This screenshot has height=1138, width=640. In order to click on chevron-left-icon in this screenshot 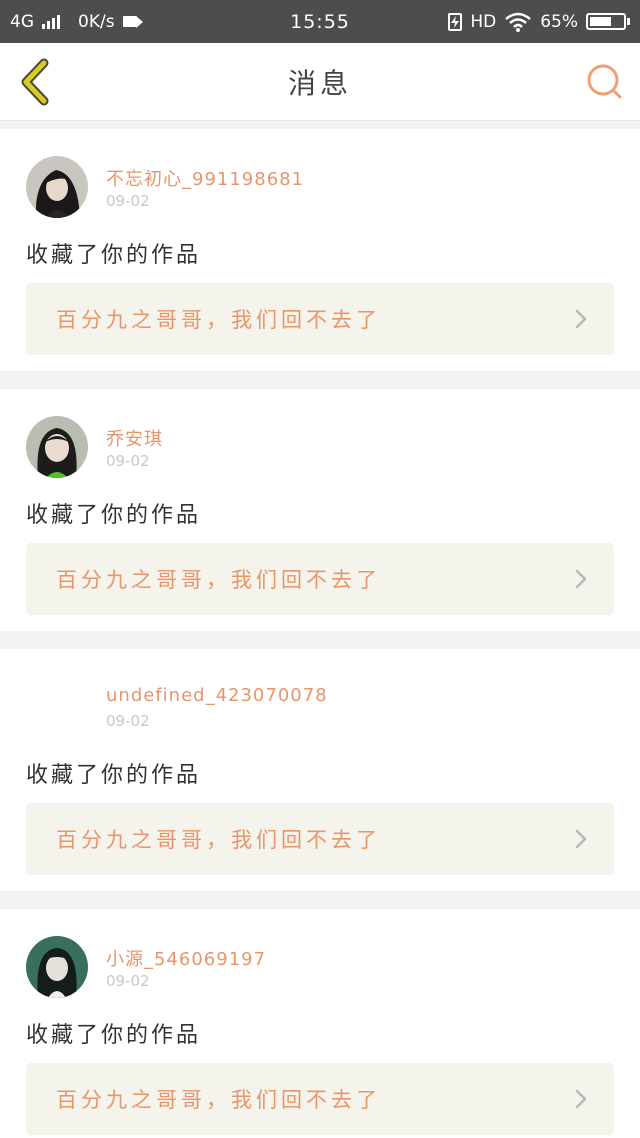, I will do `click(36, 82)`.